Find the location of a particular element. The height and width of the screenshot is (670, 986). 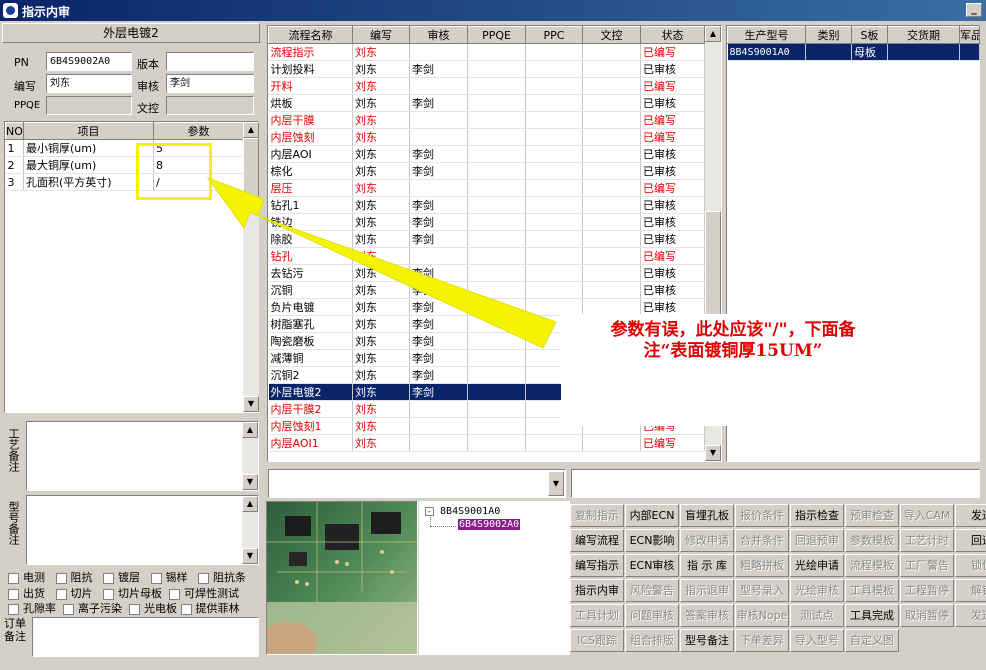

param-header-item: 项目 is located at coordinates (88, 131).